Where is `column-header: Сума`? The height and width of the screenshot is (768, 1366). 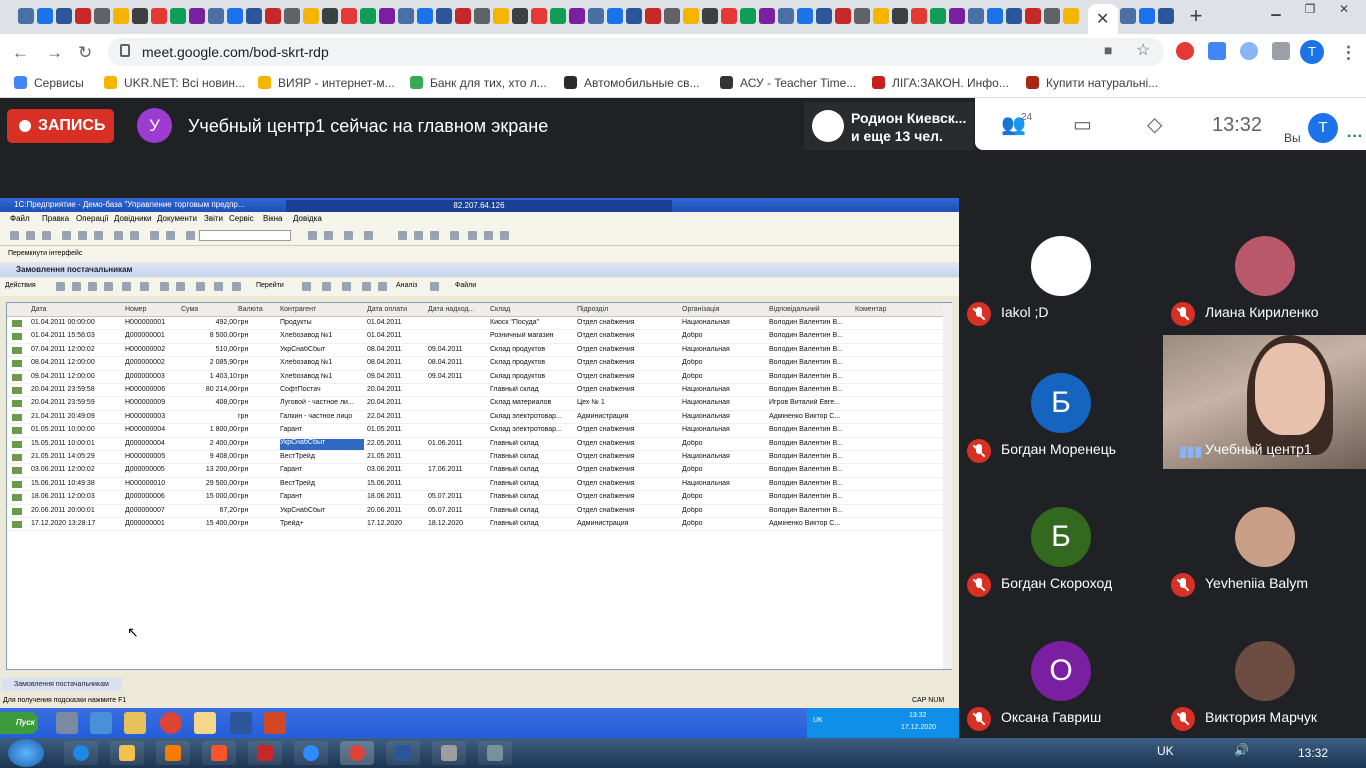 column-header: Сума is located at coordinates (189, 309).